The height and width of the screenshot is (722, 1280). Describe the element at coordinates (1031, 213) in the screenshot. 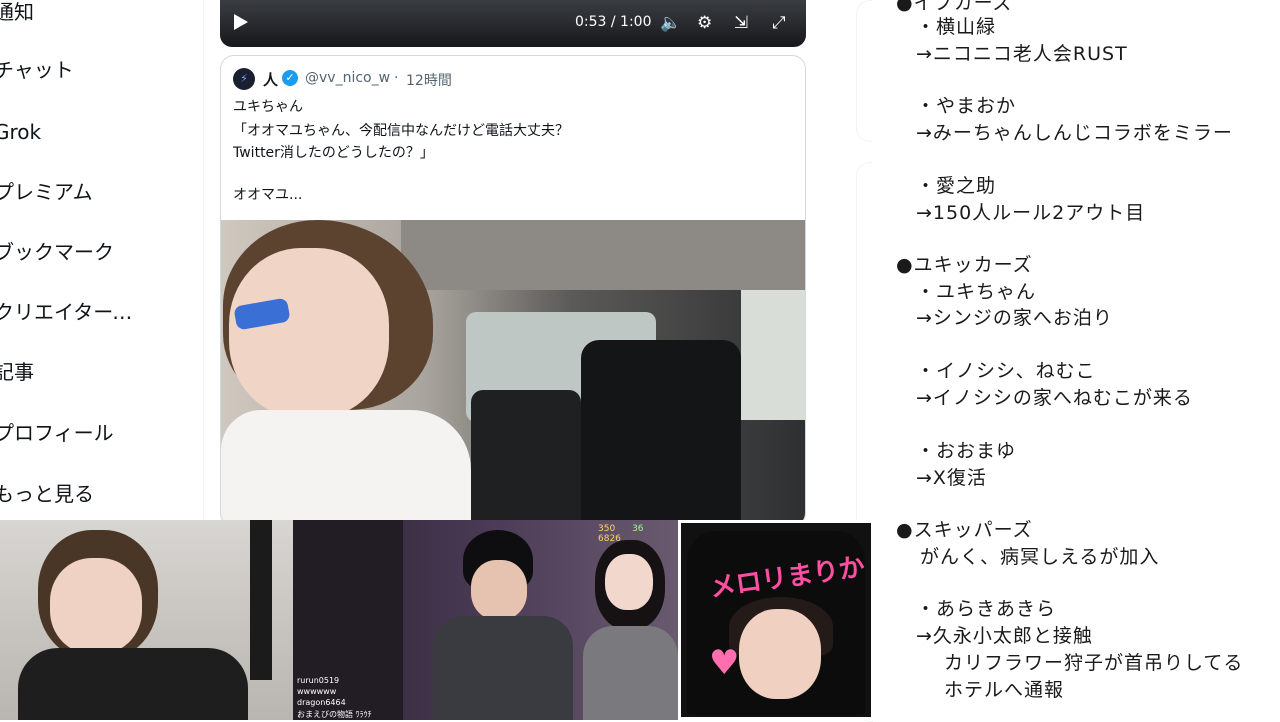

I see `note-line: →150人ルール2アウト目` at that location.